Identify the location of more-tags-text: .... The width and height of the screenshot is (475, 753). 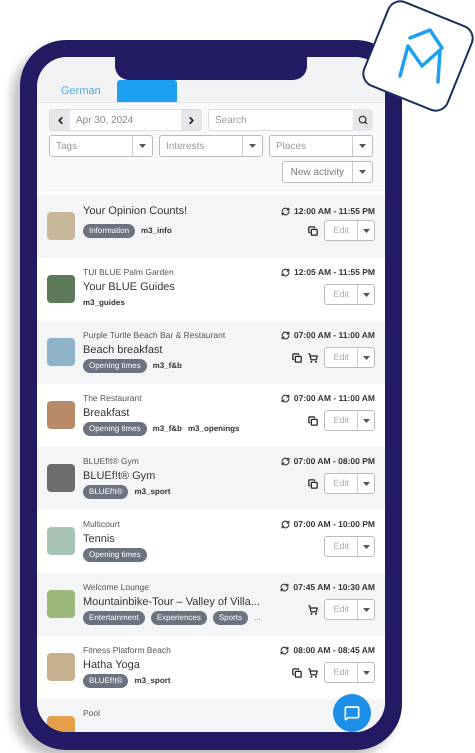
(257, 618).